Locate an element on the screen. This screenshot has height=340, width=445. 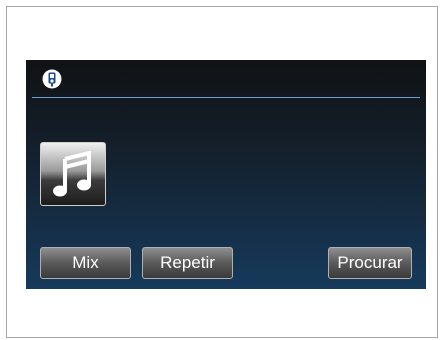
ipod-icon is located at coordinates (52, 79).